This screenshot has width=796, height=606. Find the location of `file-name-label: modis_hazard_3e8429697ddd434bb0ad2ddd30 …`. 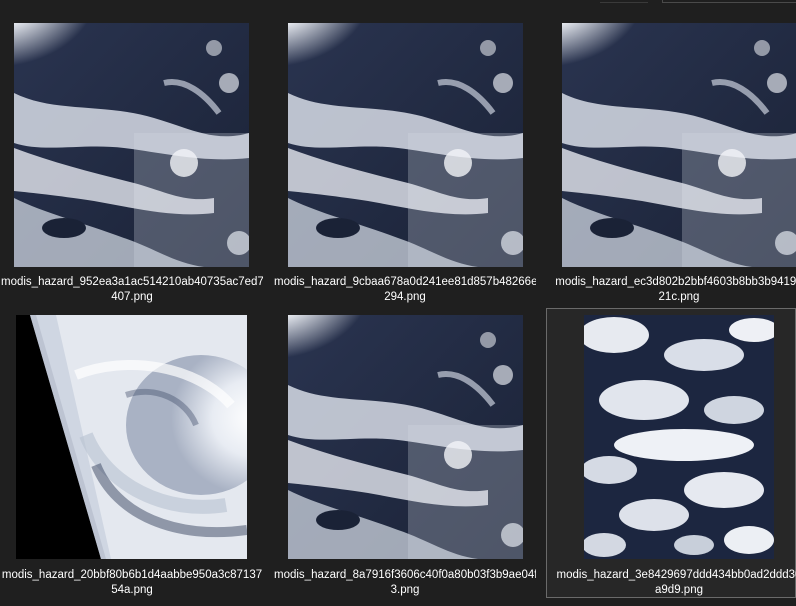

file-name-label: modis_hazard_3e8429697ddd434bb0ad2ddd30 … is located at coordinates (676, 582).